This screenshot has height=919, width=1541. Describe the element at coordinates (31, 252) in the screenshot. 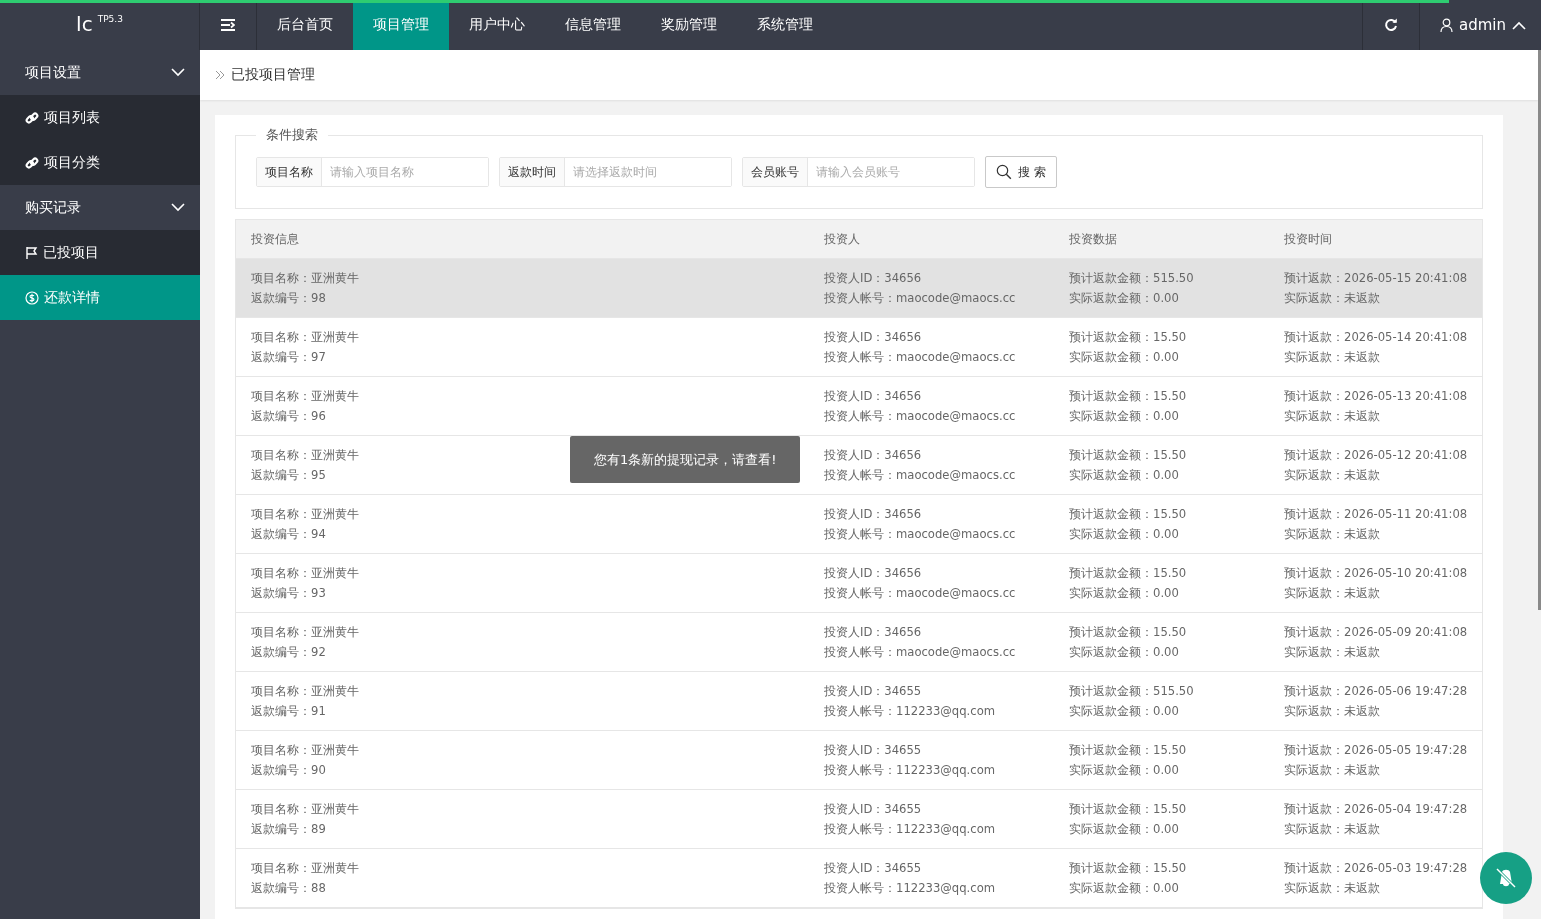

I see `flag-icon` at that location.